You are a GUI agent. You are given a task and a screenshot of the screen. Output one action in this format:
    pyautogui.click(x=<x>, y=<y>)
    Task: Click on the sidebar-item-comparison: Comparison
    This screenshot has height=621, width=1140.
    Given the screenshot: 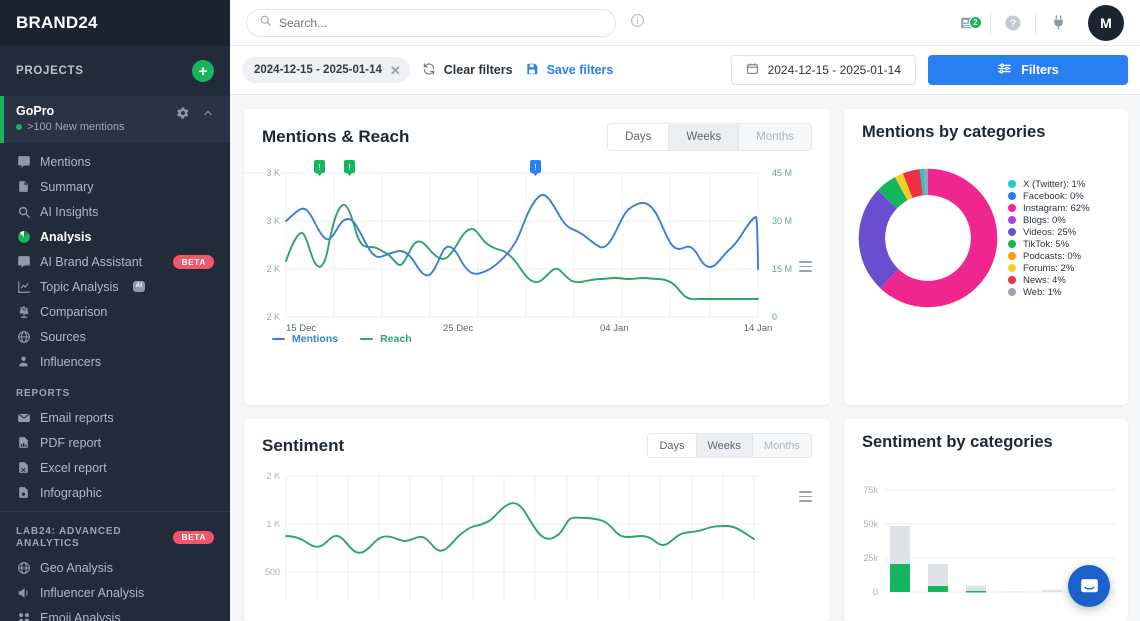 What is the action you would take?
    pyautogui.click(x=115, y=311)
    